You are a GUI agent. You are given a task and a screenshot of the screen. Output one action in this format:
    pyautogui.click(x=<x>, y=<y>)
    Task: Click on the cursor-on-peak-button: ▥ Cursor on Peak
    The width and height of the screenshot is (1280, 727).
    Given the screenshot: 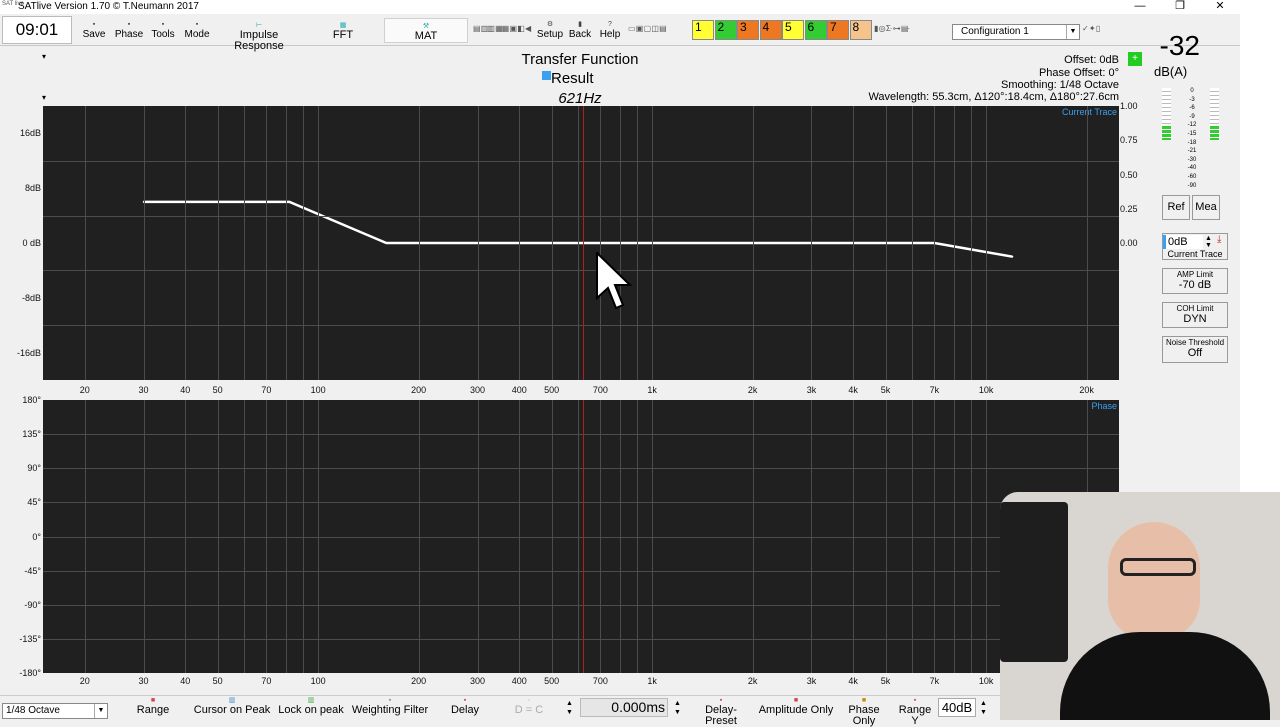 What is the action you would take?
    pyautogui.click(x=232, y=706)
    